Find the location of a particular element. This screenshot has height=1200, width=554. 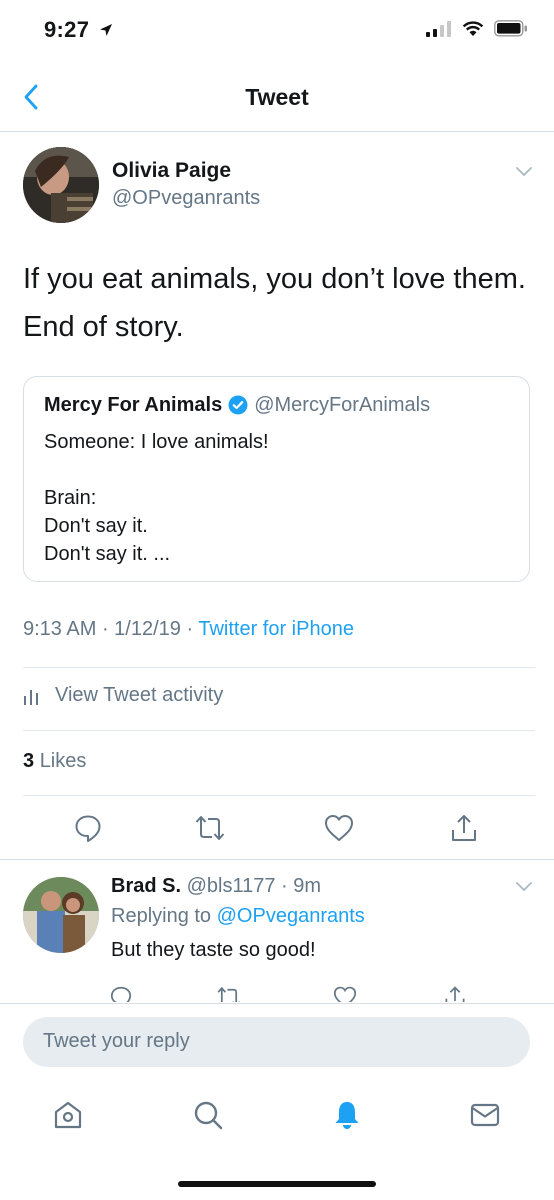

reply-retweet-button is located at coordinates (229, 992).